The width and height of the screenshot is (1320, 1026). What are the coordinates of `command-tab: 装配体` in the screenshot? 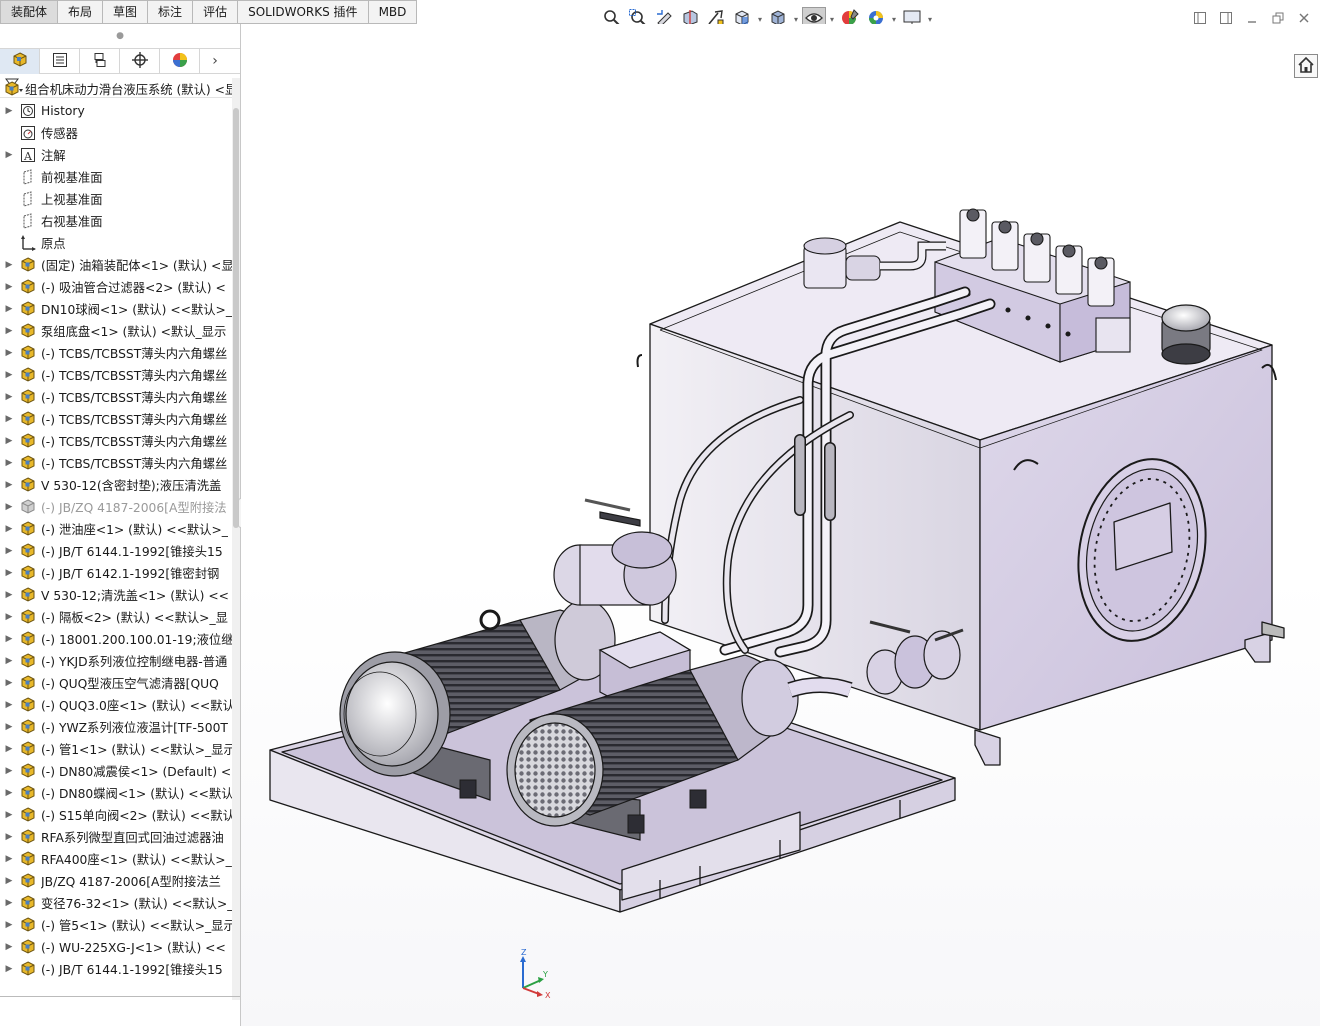 It's located at (29, 12).